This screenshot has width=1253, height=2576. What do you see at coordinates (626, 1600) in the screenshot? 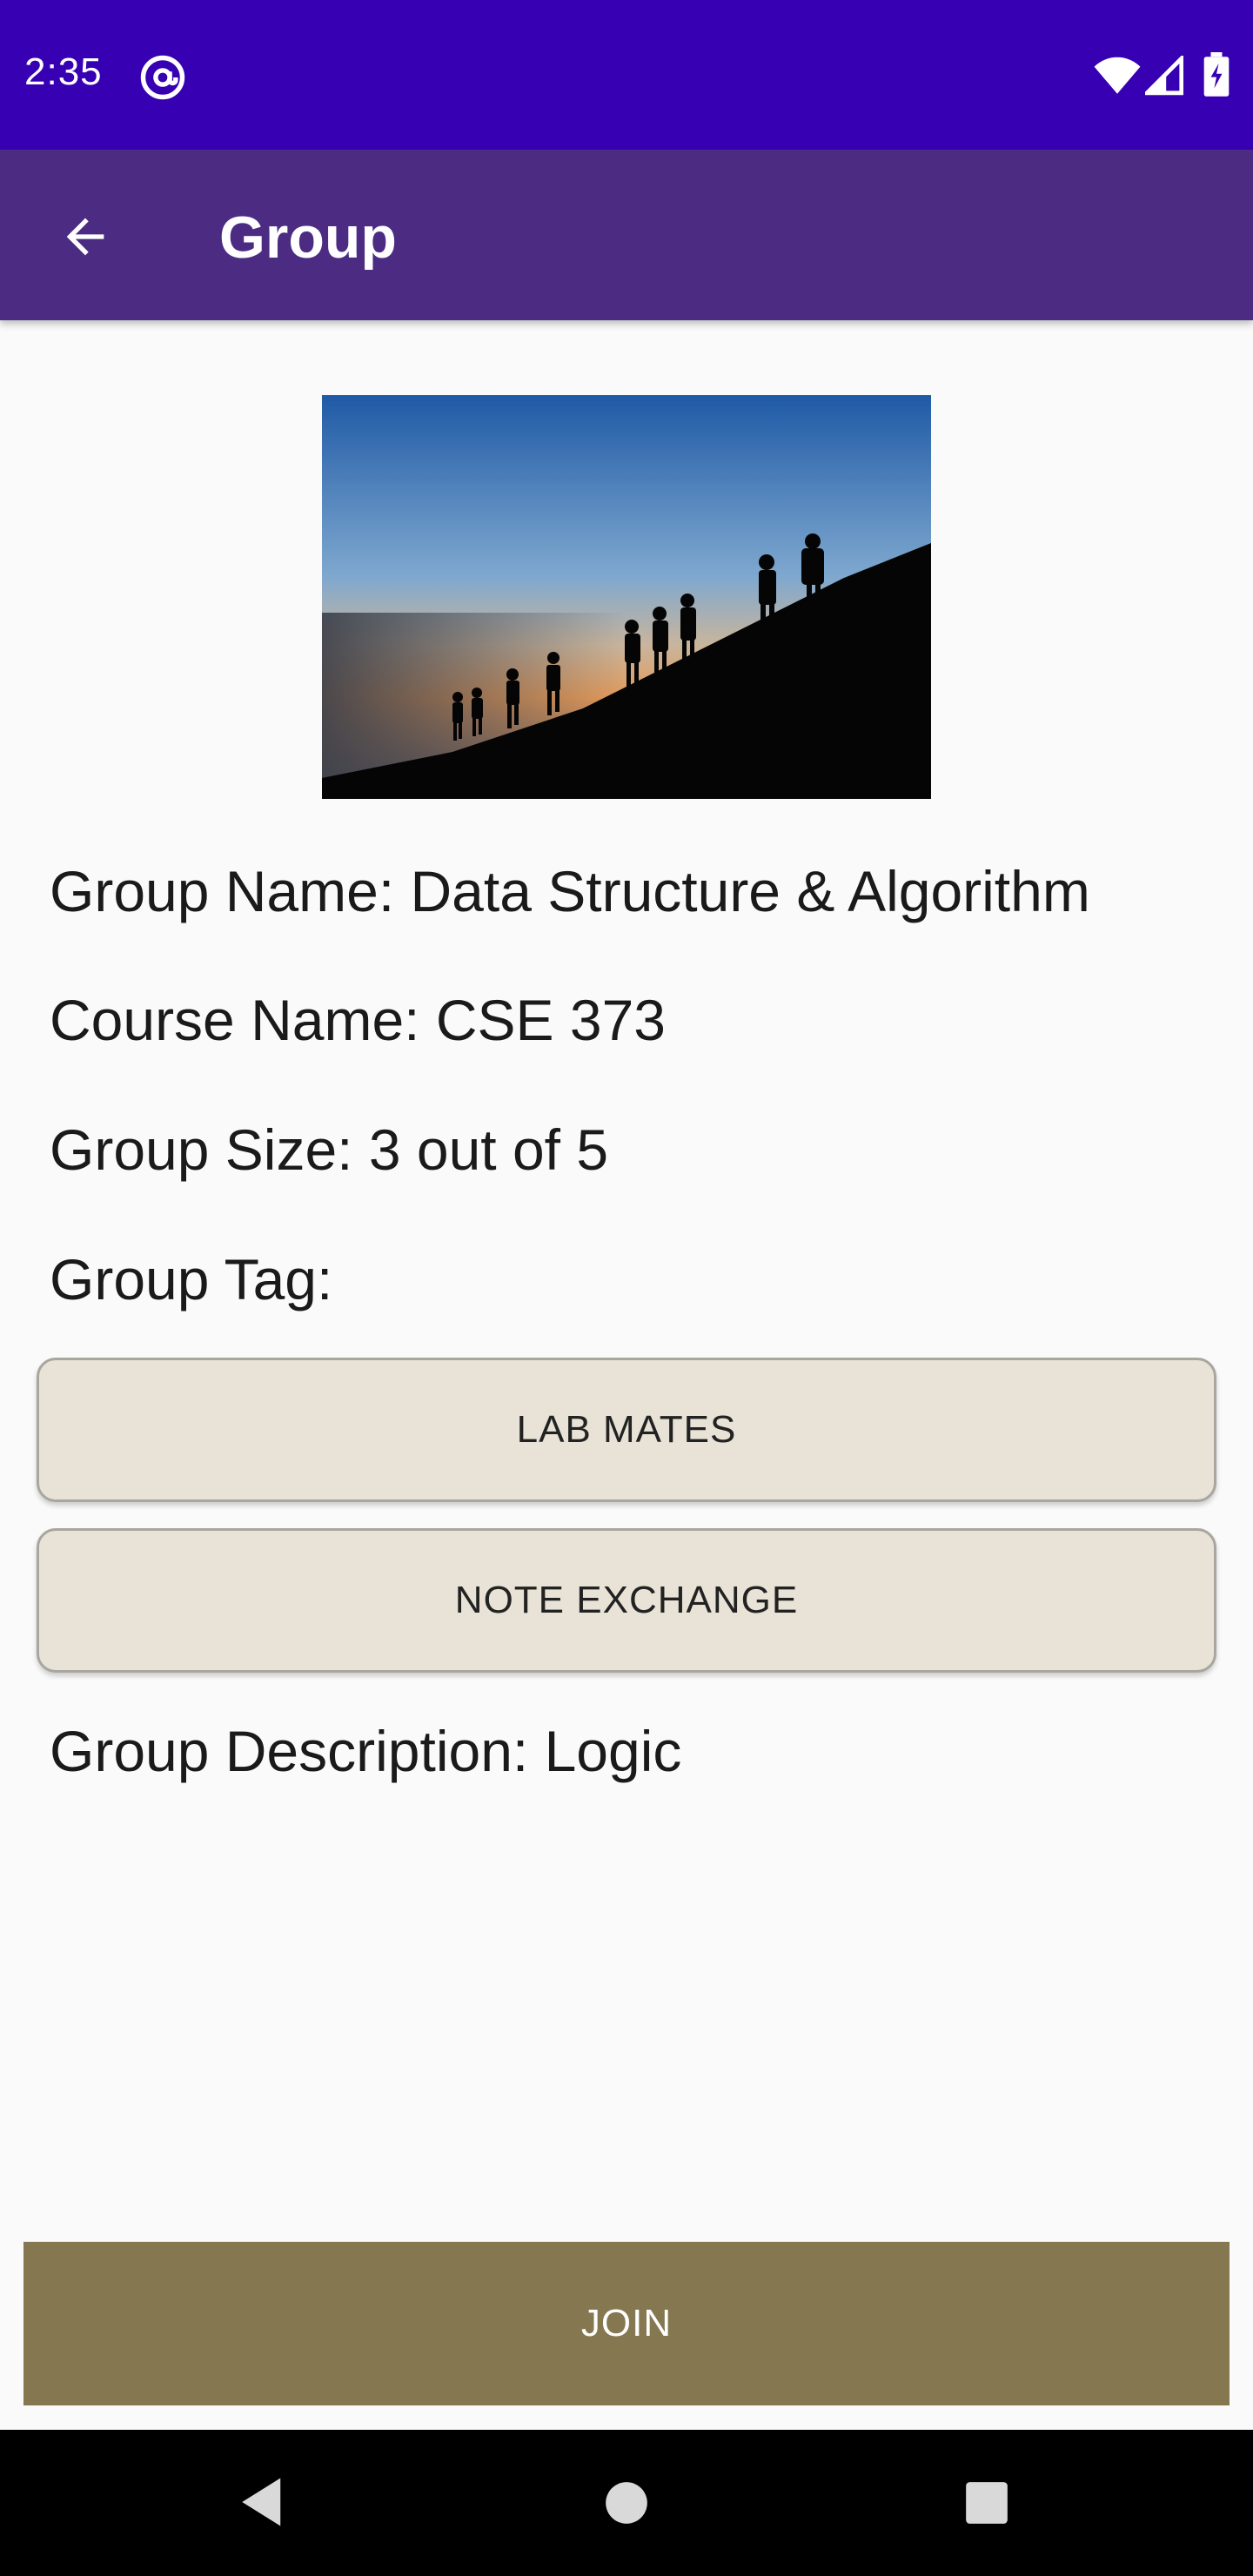
I see `tag-note-exchange-button: NOTE EXCHANGE` at bounding box center [626, 1600].